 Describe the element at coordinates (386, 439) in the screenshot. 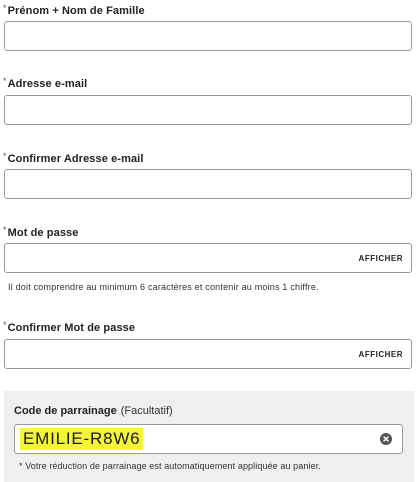

I see `clear-circle-x-icon` at that location.